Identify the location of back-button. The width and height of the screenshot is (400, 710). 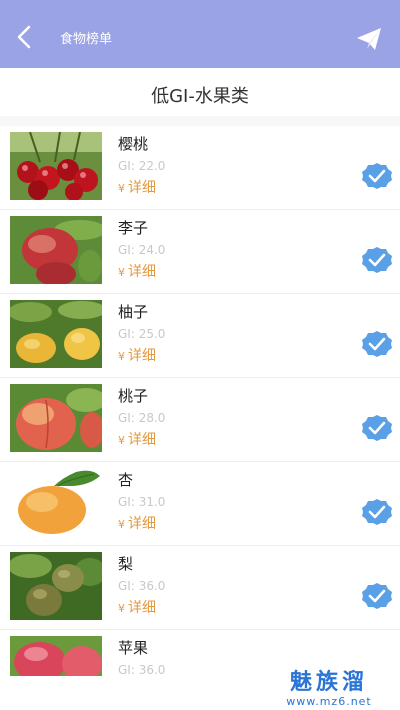
(25, 37).